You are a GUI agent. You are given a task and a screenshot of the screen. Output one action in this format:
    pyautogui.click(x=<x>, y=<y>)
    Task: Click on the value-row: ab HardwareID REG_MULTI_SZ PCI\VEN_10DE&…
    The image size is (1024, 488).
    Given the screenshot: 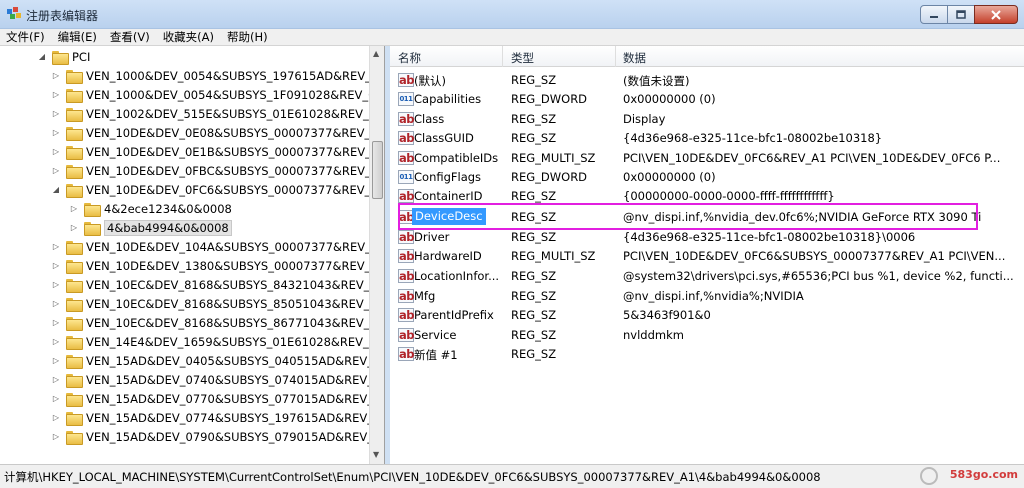 What is the action you would take?
    pyautogui.click(x=707, y=255)
    